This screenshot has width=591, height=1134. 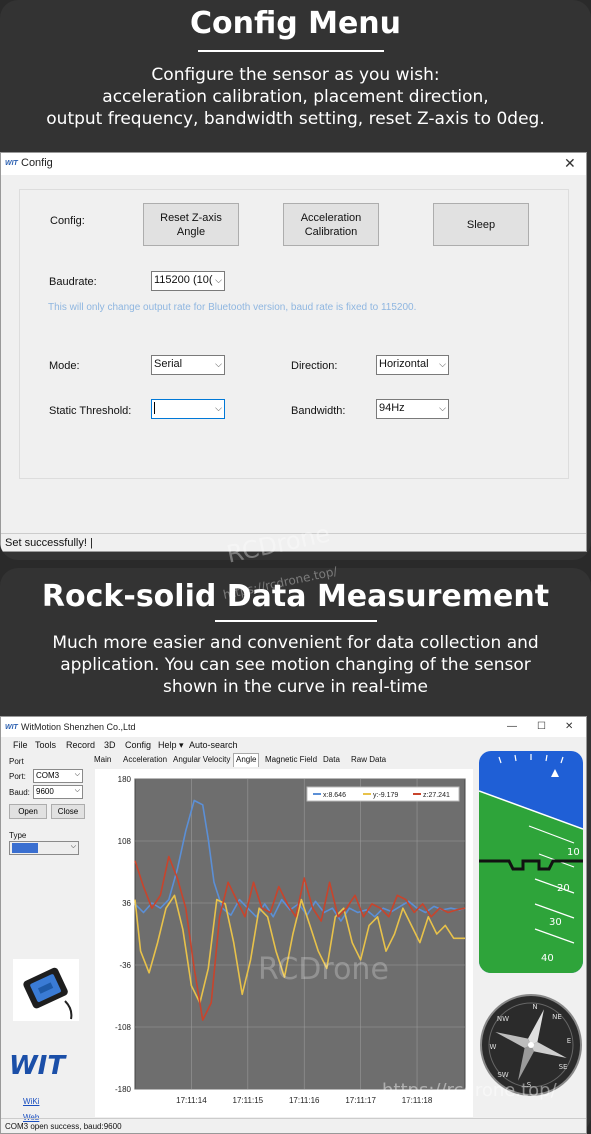 What do you see at coordinates (314, 366) in the screenshot?
I see `direction-label: Direction:` at bounding box center [314, 366].